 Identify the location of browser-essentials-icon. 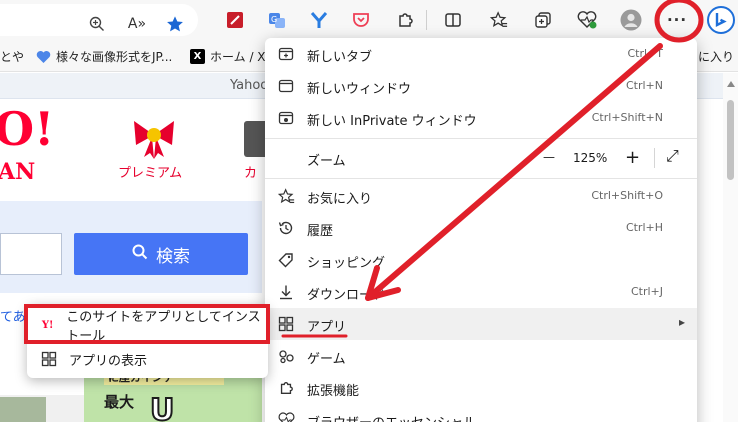
(587, 20).